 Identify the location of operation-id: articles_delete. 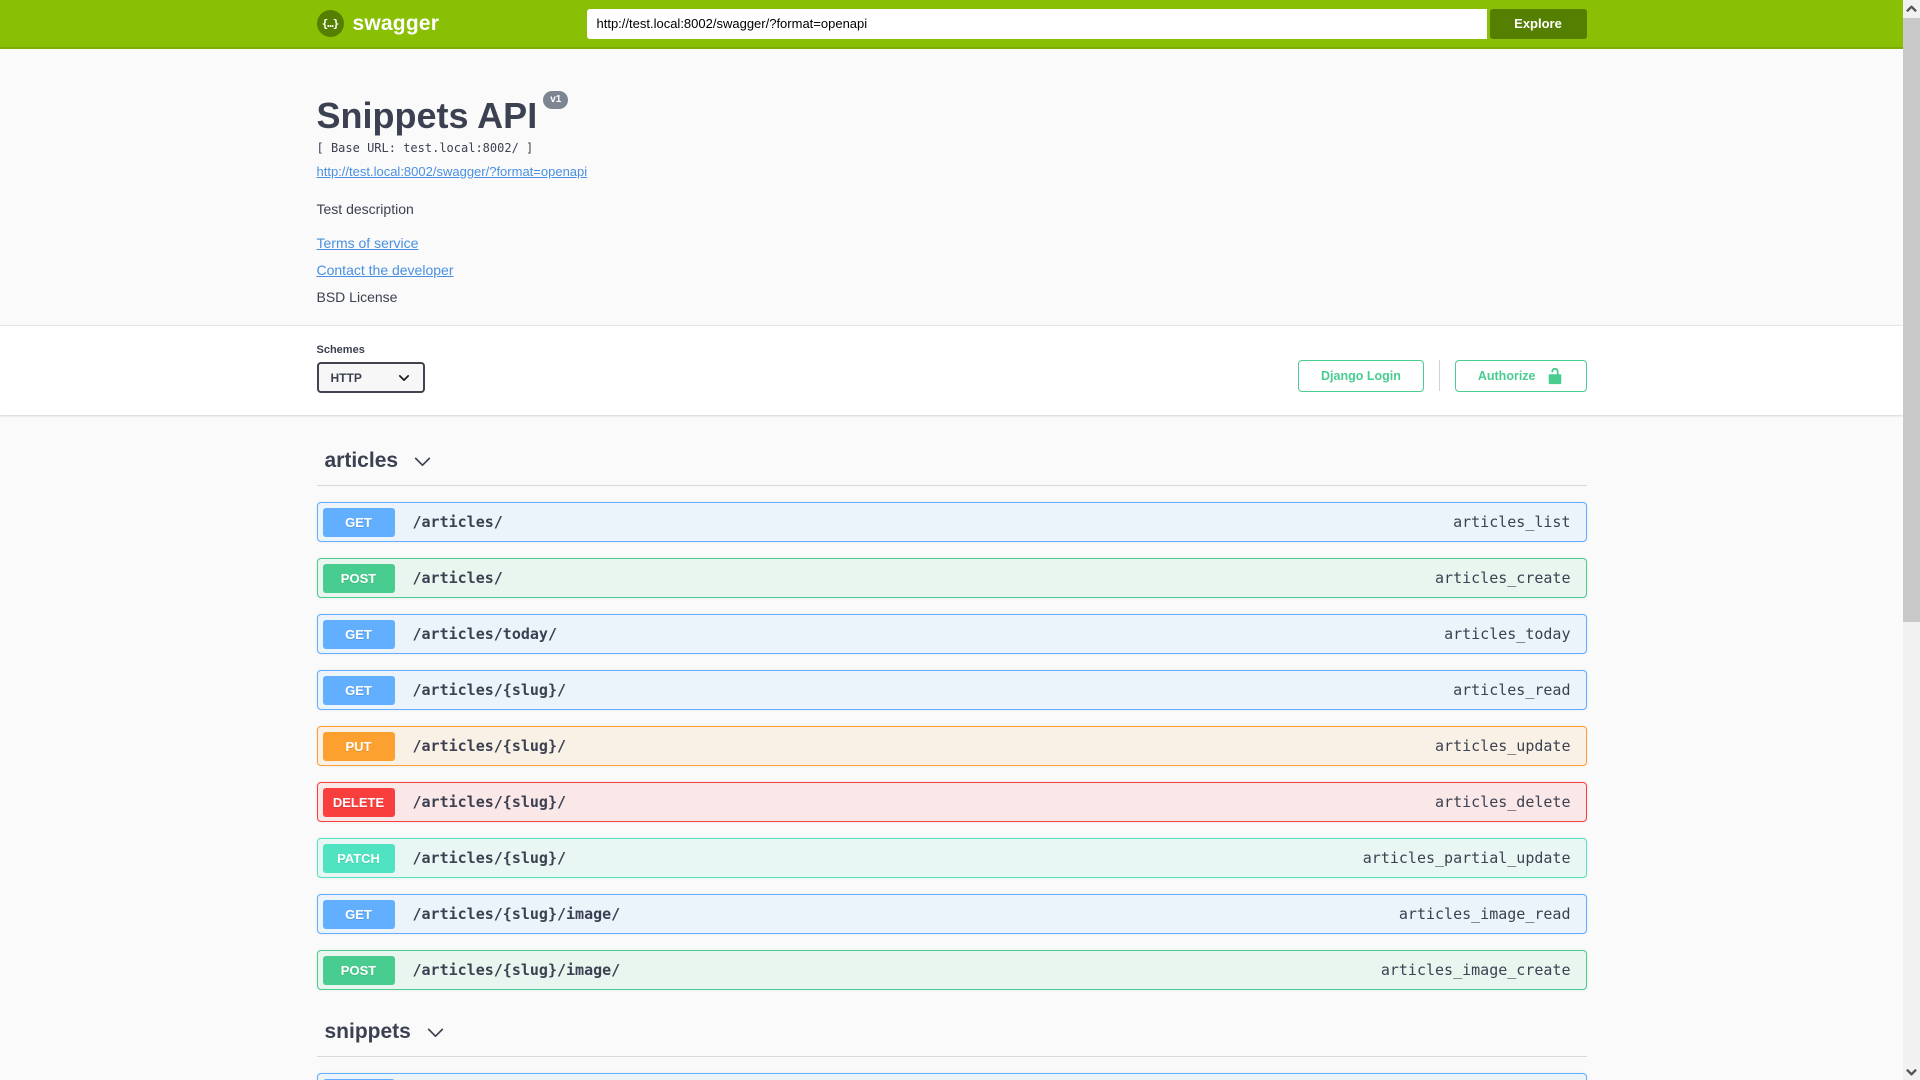
(1503, 802).